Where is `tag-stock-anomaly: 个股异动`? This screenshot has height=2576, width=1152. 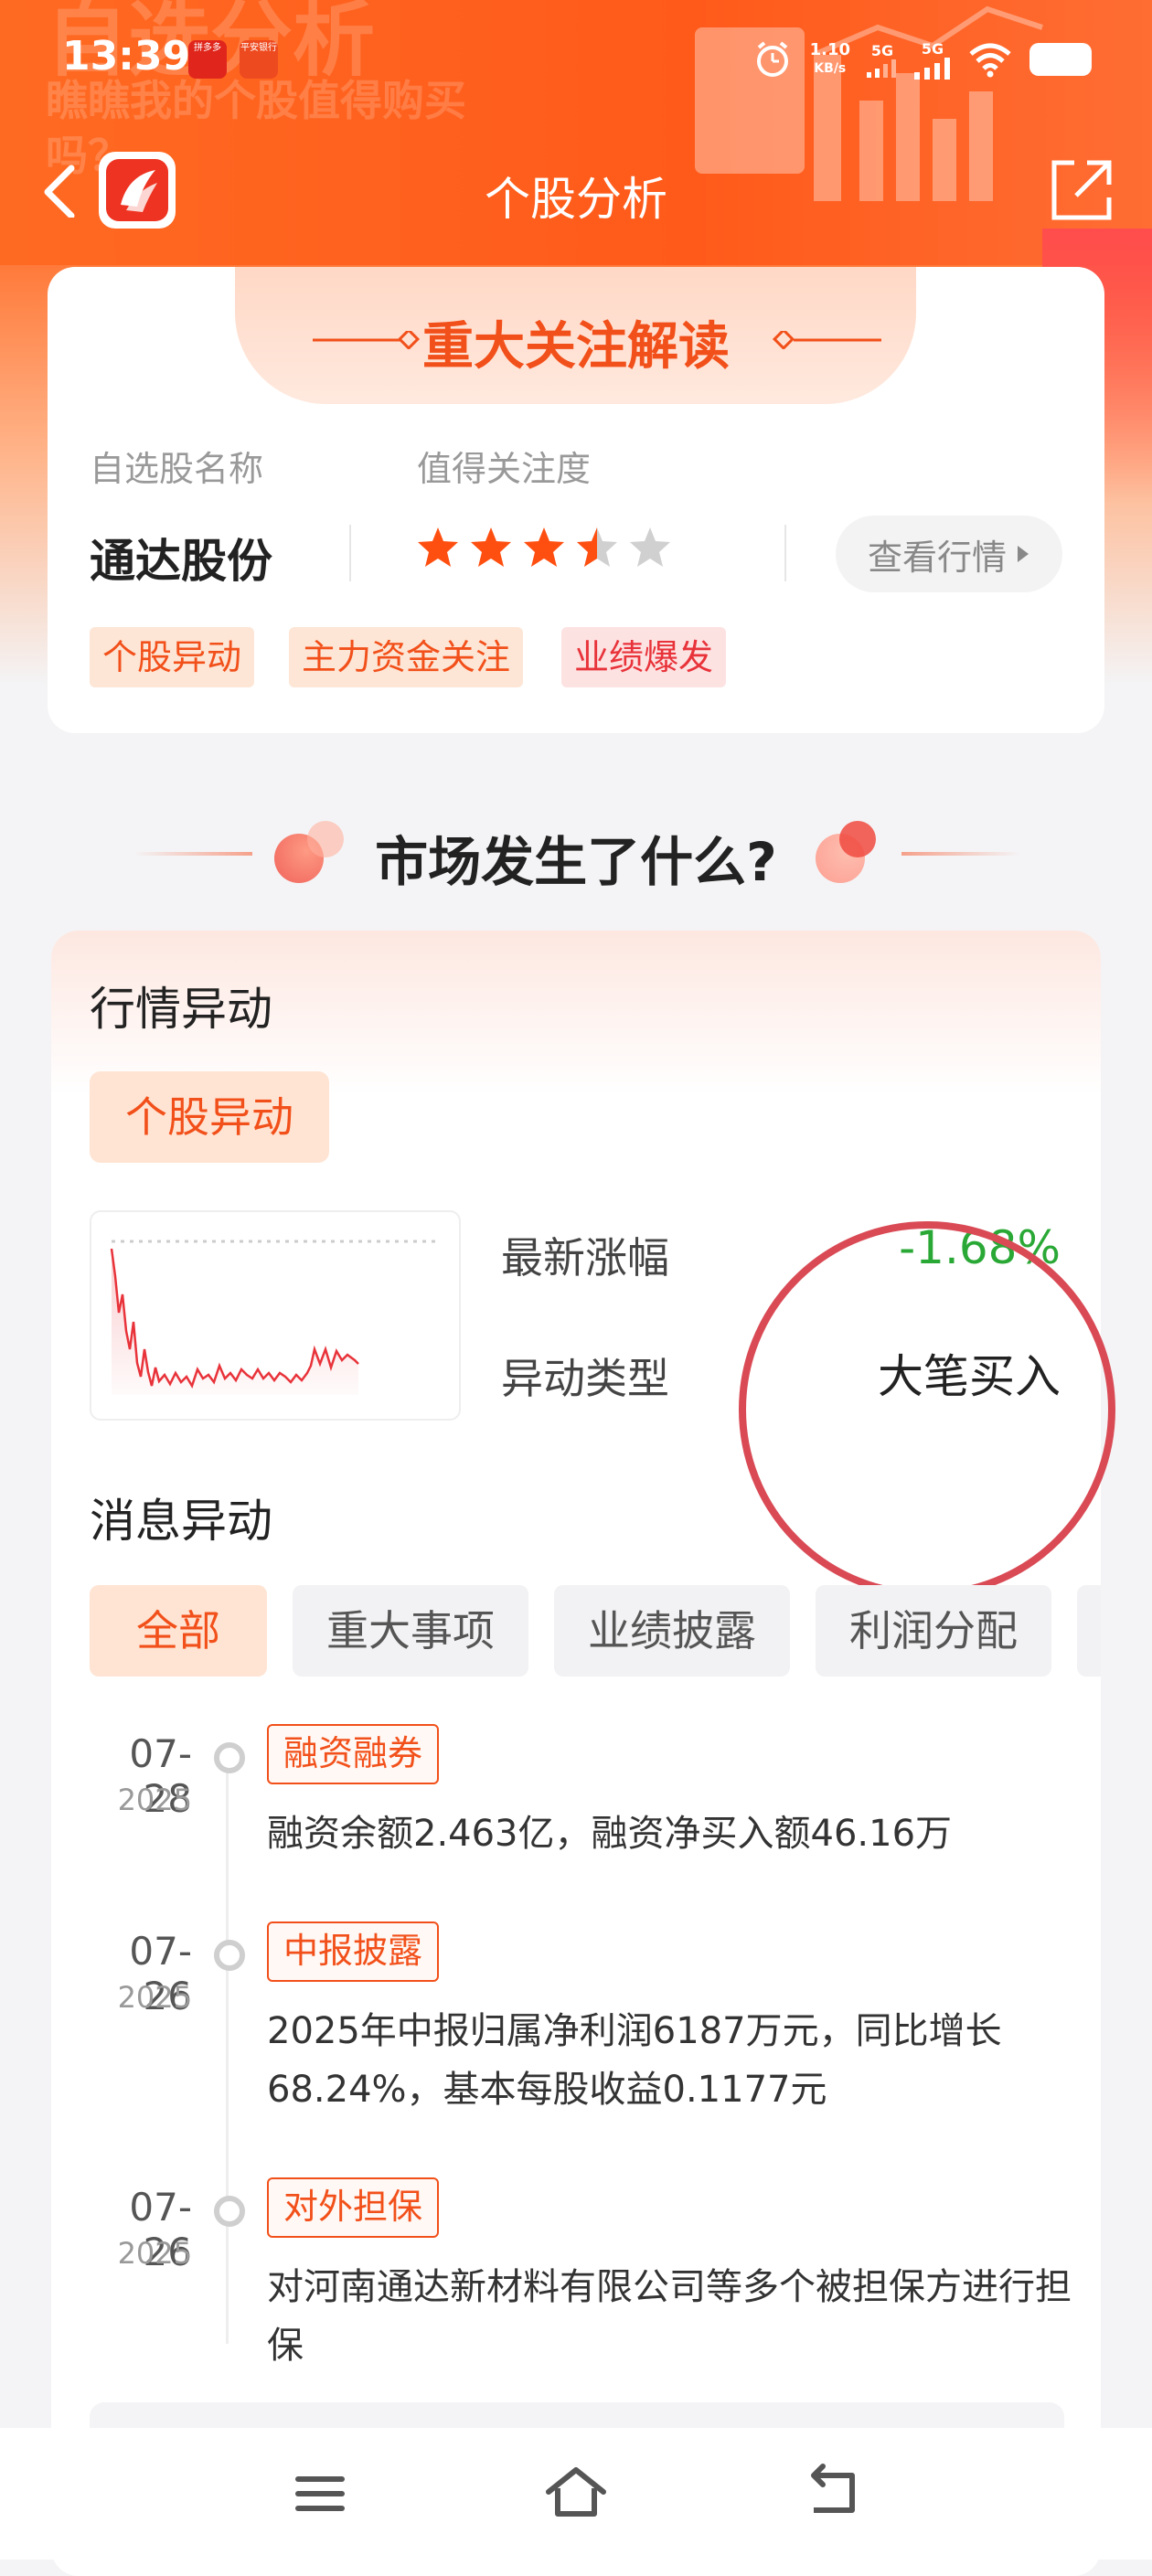
tag-stock-anomaly: 个股异动 is located at coordinates (172, 657).